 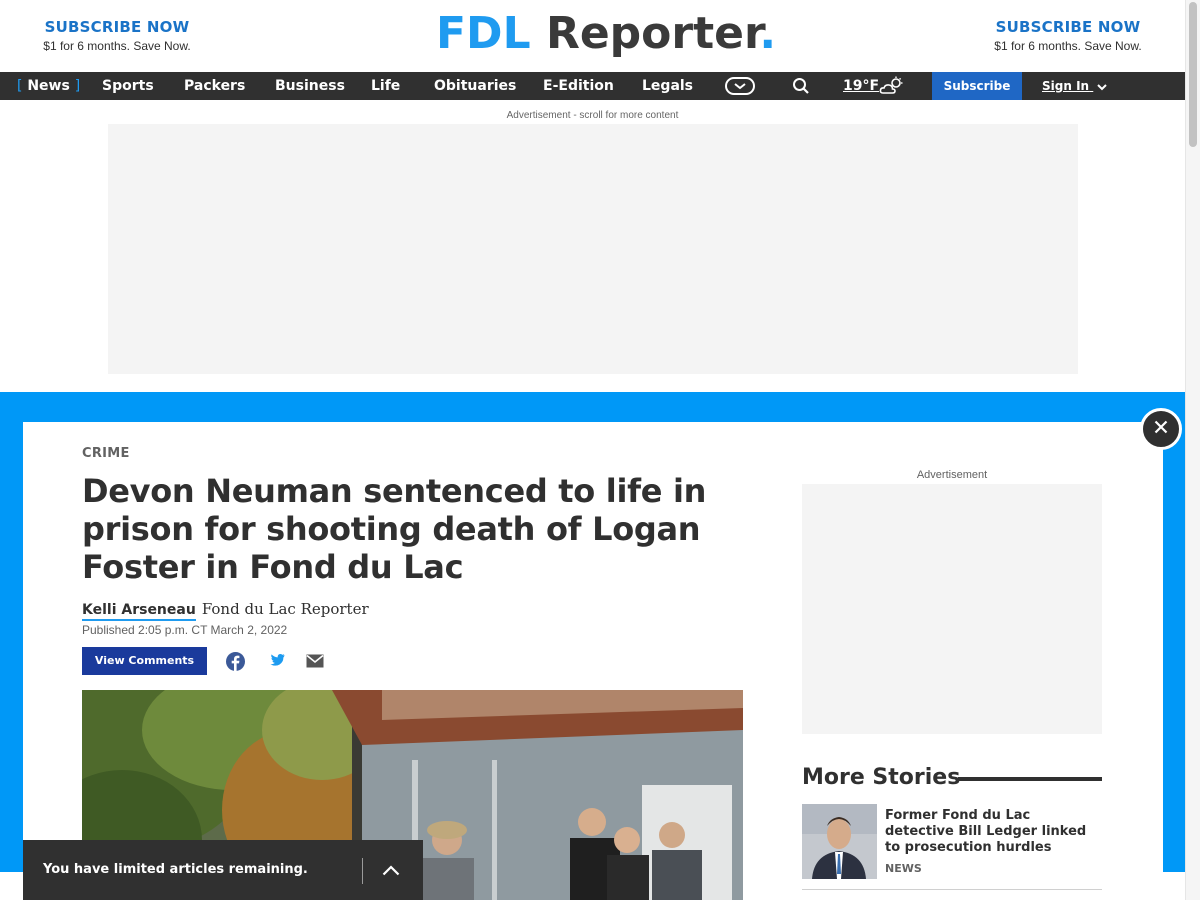 What do you see at coordinates (483, 33) in the screenshot?
I see `logo-fdl: FDL` at bounding box center [483, 33].